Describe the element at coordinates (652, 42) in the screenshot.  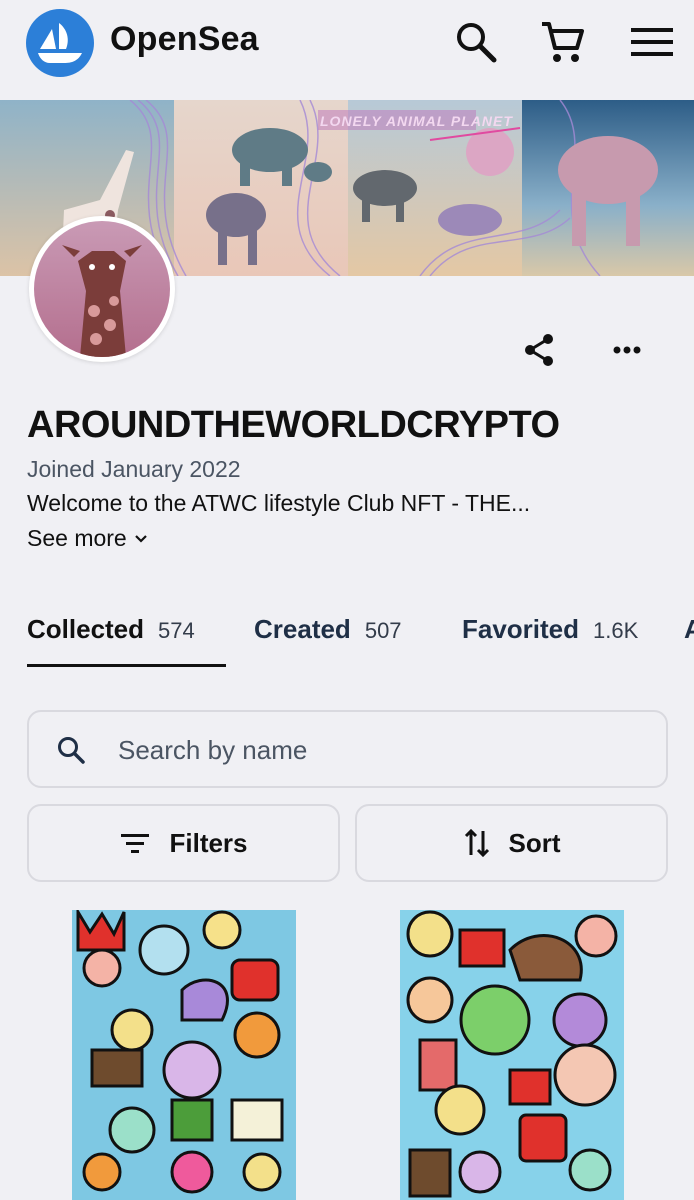
I see `menu-icon` at that location.